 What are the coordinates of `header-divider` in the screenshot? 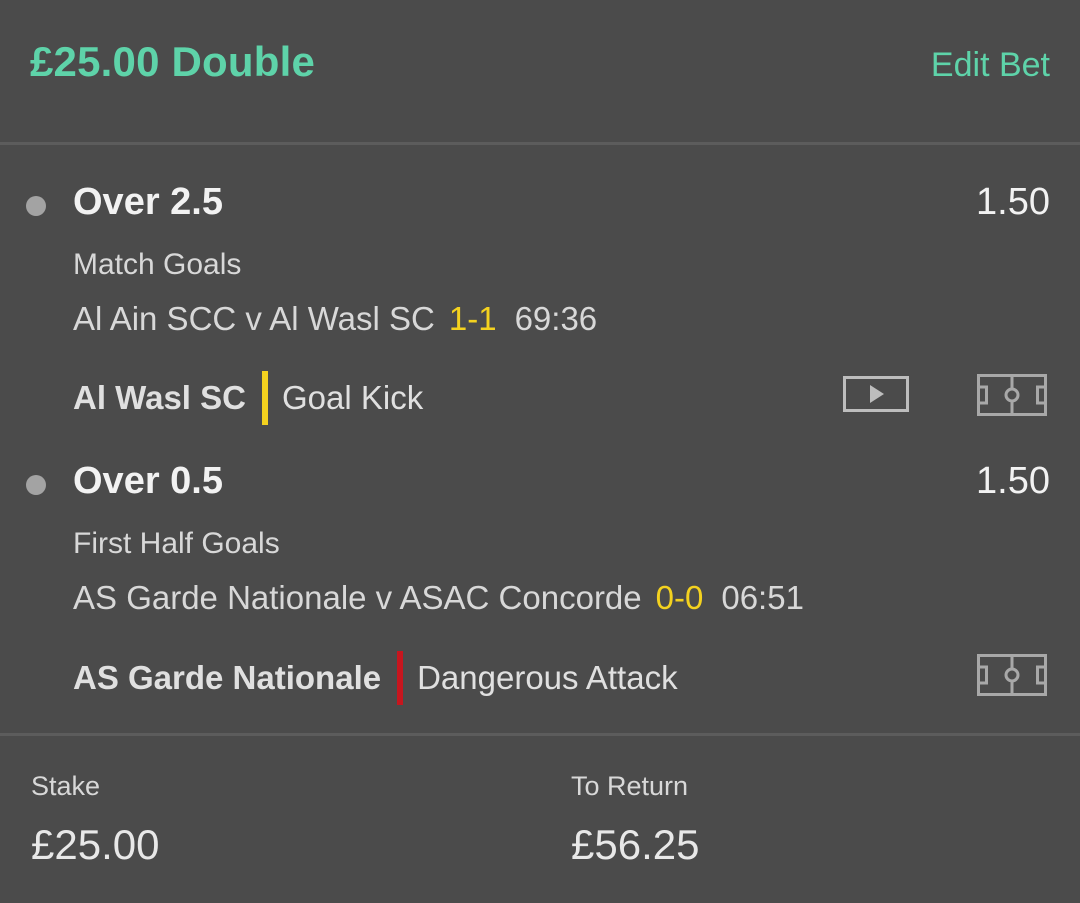 It's located at (540, 143).